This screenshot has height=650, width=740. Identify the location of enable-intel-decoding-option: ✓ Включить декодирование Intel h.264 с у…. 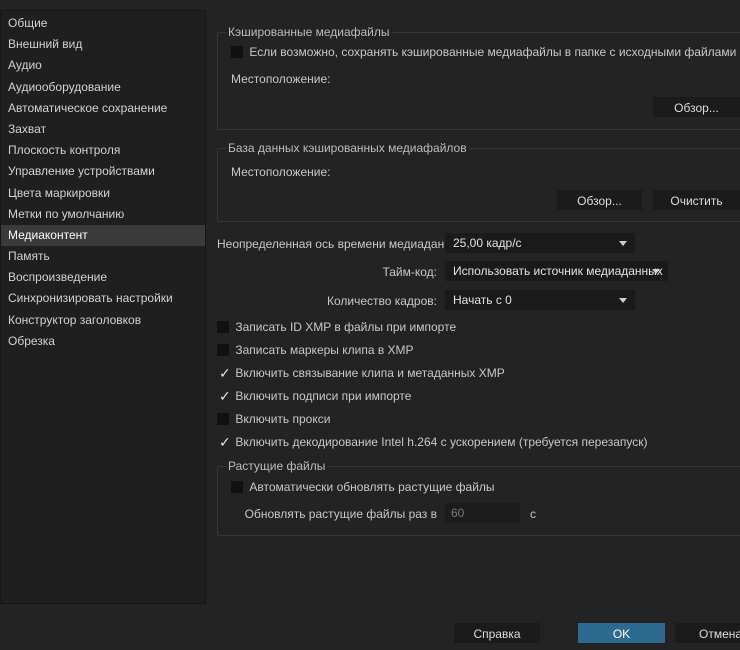
(432, 441).